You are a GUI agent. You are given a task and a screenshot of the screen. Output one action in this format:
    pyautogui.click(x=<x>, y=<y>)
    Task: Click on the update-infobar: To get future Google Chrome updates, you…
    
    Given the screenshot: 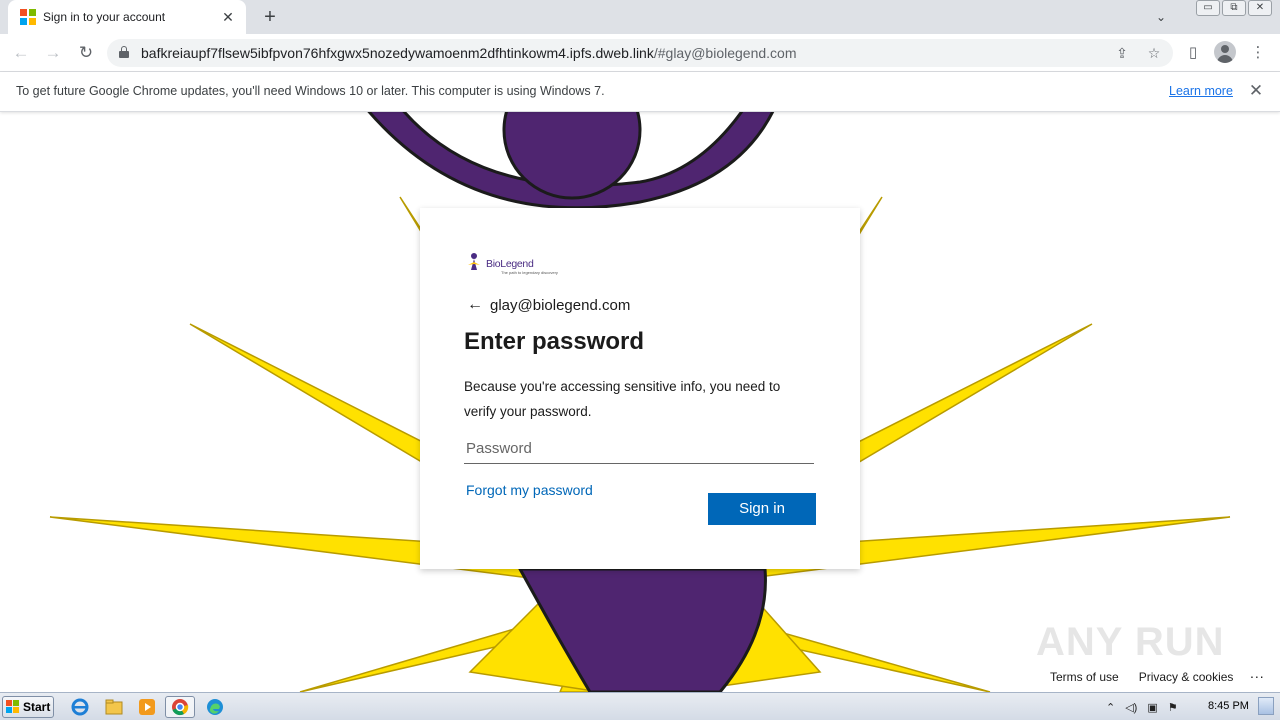 What is the action you would take?
    pyautogui.click(x=640, y=92)
    